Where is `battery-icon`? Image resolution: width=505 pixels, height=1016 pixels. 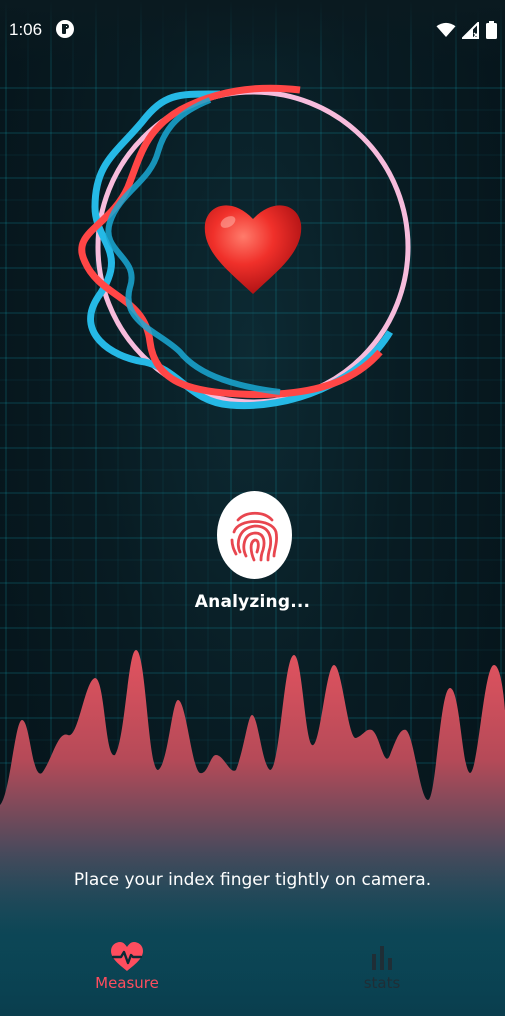
battery-icon is located at coordinates (491, 30).